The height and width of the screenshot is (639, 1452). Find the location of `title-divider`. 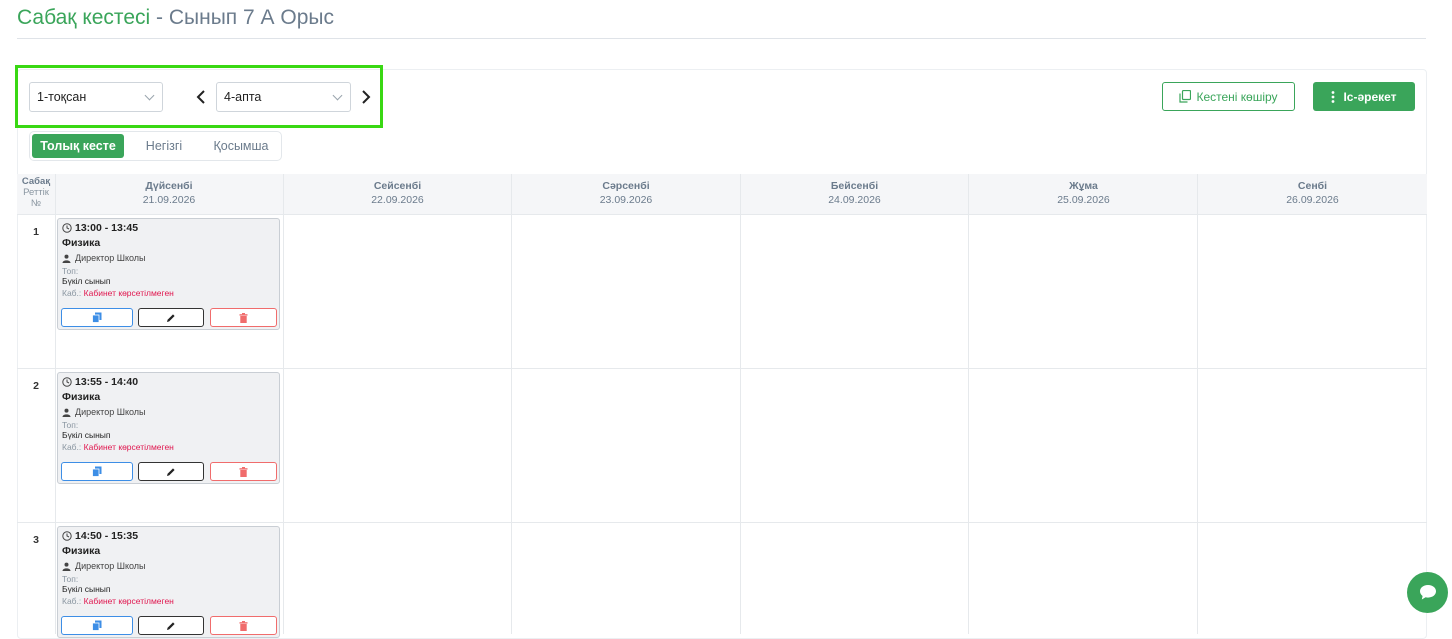

title-divider is located at coordinates (721, 38).